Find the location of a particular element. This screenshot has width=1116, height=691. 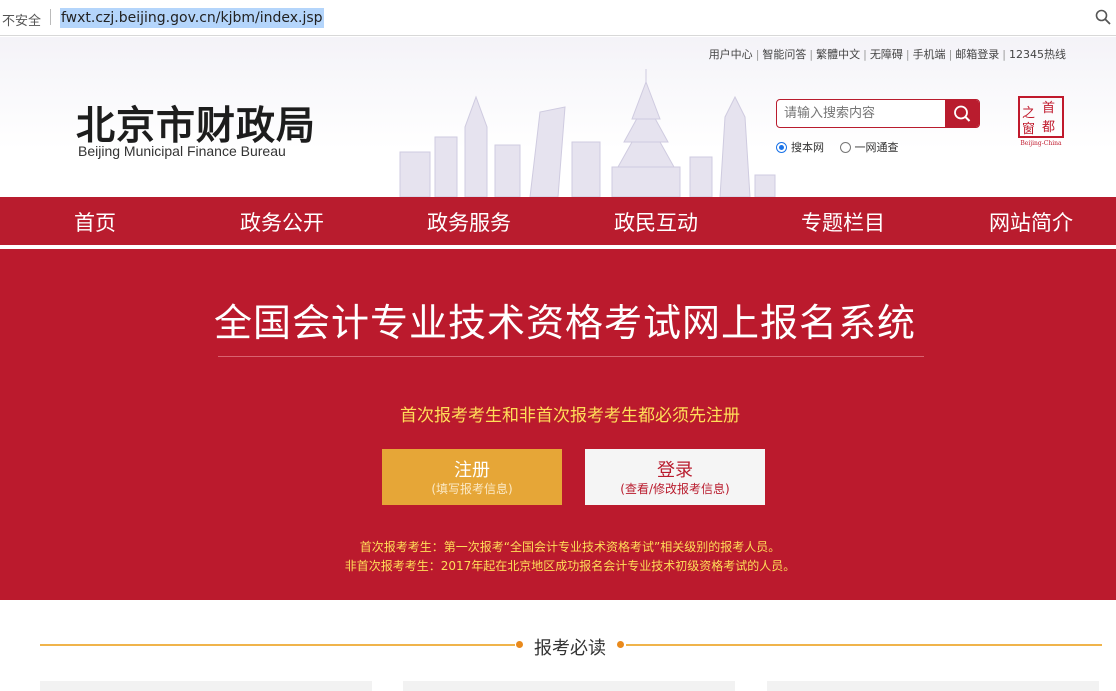

top-link-mail-login: 邮箱登录 is located at coordinates (977, 54).